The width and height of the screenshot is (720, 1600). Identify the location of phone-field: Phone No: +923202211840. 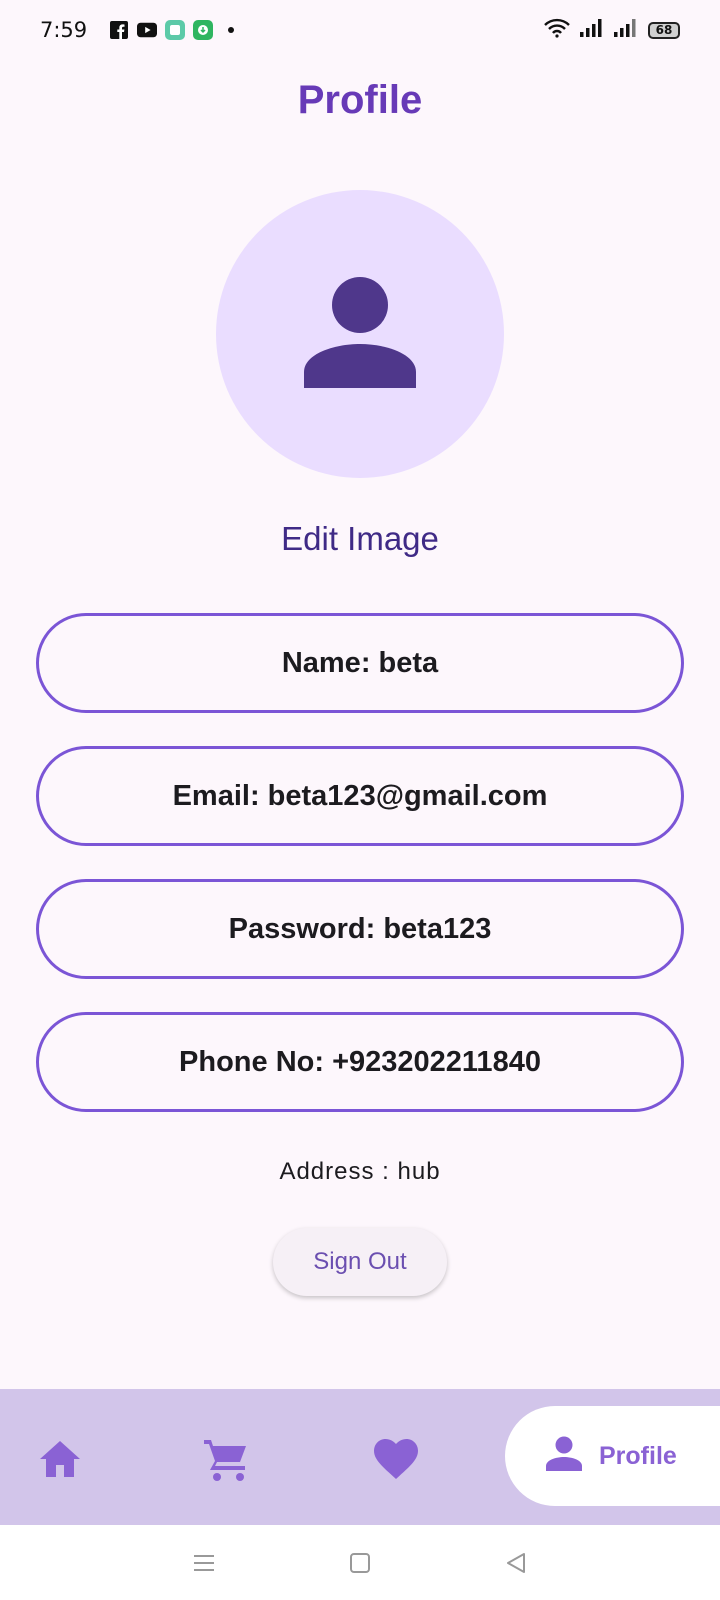
(360, 1062).